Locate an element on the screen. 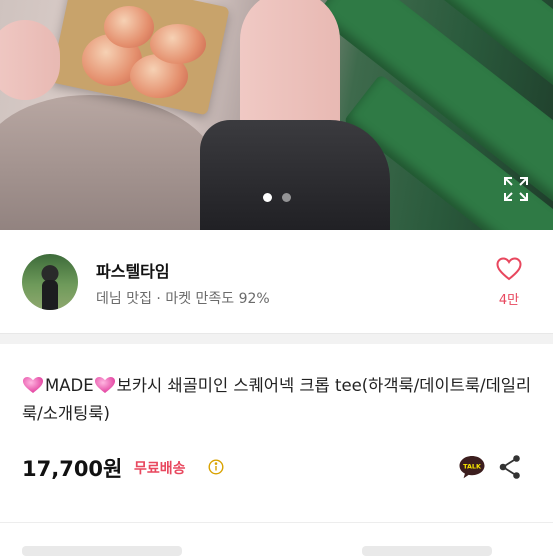 This screenshot has width=553, height=558. svg-text: TALK is located at coordinates (472, 467).